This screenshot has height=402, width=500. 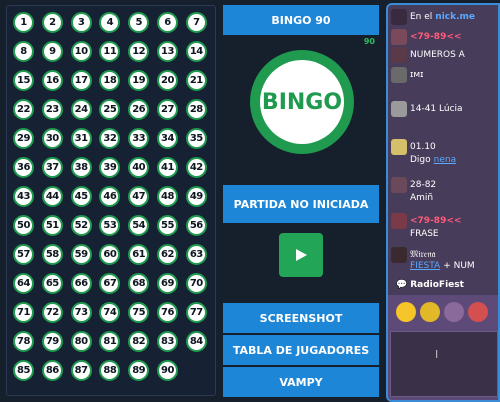 What do you see at coordinates (167, 254) in the screenshot?
I see `bingo-number: 62` at bounding box center [167, 254].